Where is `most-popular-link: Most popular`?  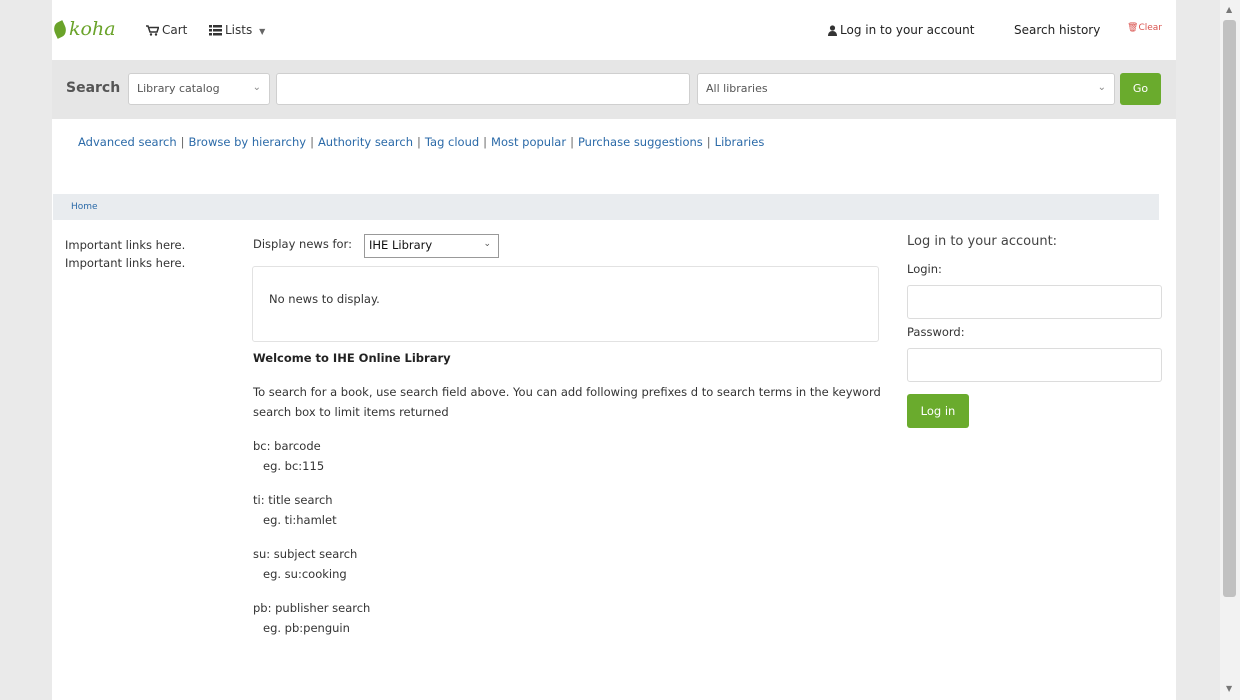
most-popular-link: Most popular is located at coordinates (528, 142).